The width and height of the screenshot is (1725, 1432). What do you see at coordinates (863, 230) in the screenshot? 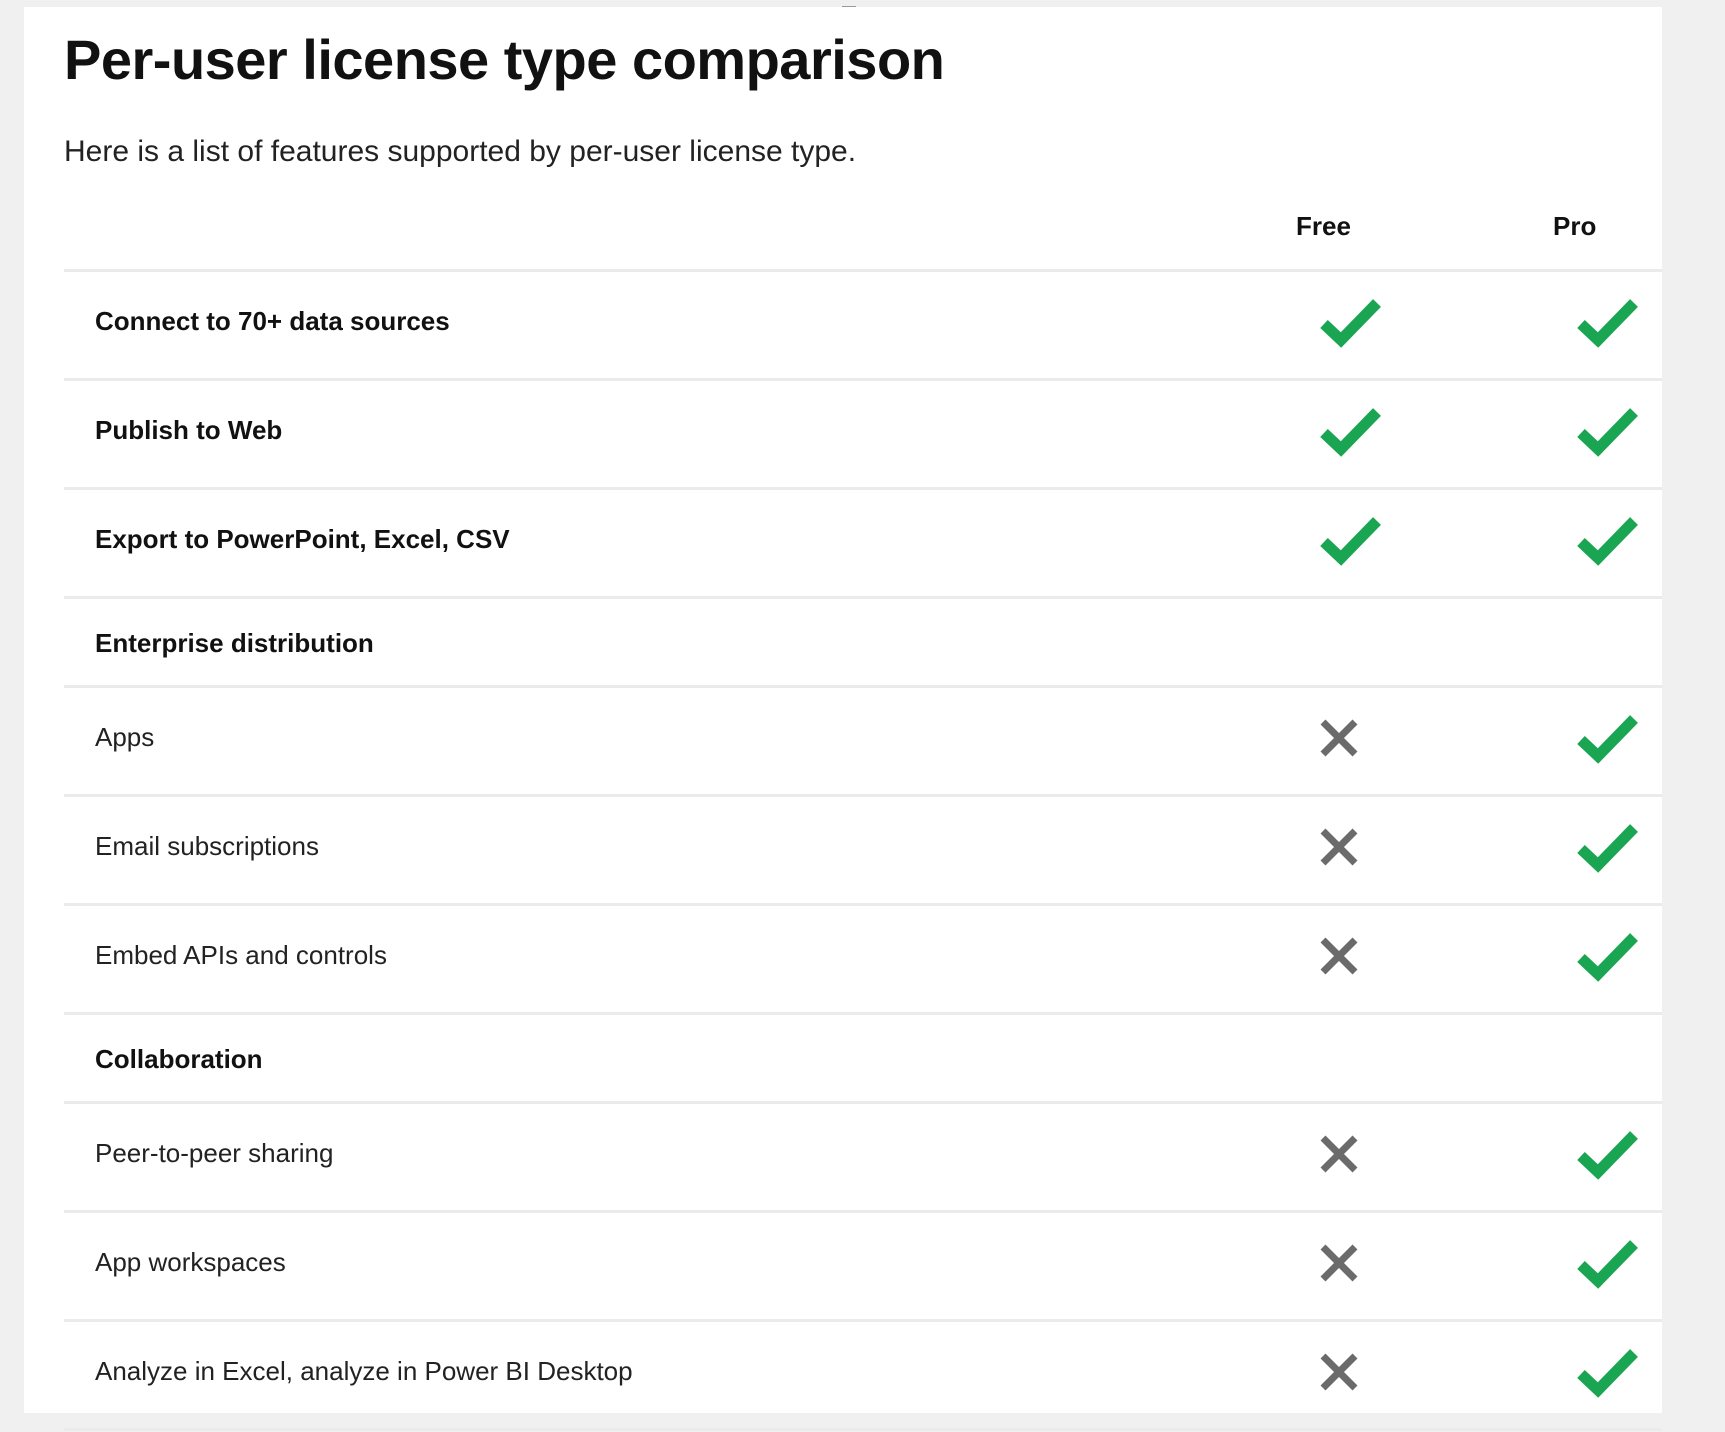
I see `table-header-row: Free Pro` at bounding box center [863, 230].